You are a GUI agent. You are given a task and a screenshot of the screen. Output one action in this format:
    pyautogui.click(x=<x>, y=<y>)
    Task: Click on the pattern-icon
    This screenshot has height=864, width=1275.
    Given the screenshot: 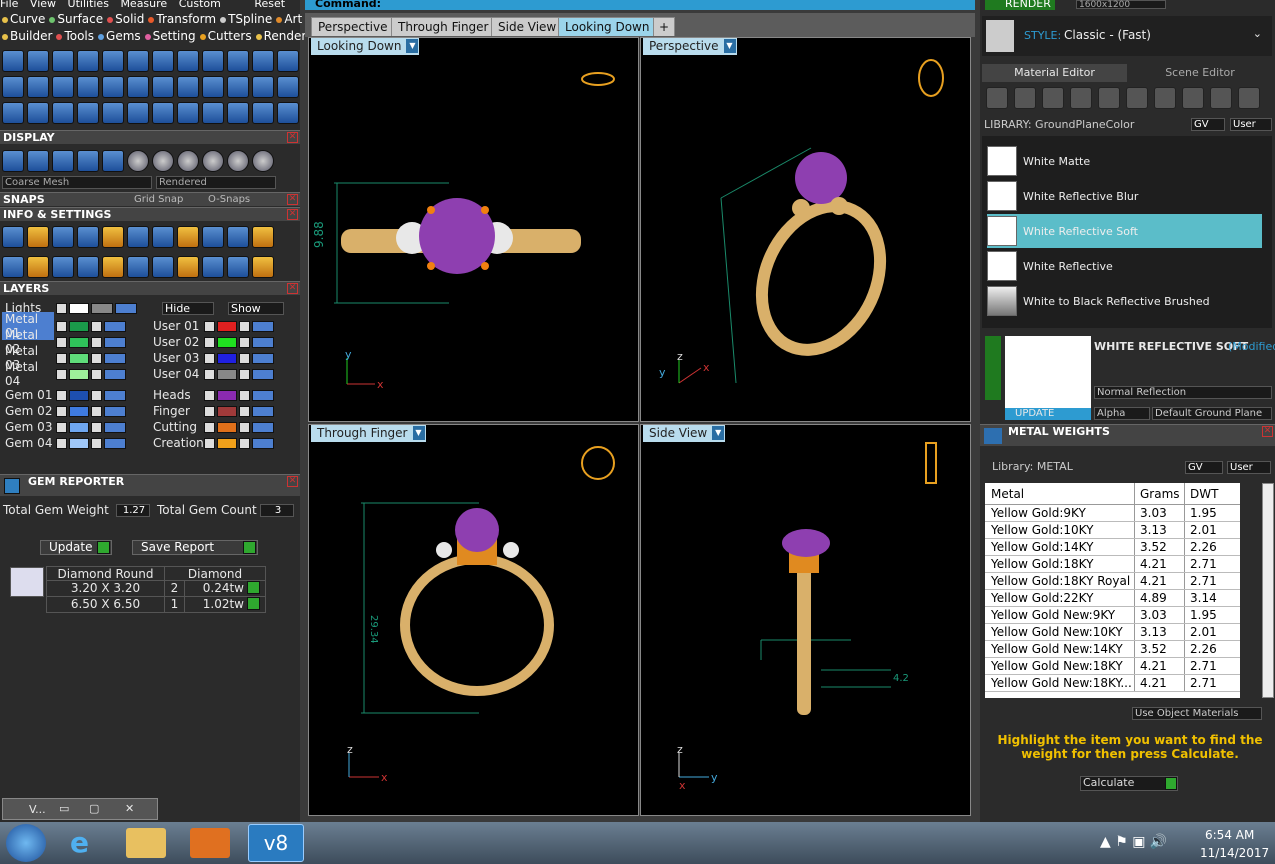 What is the action you would take?
    pyautogui.click(x=1137, y=98)
    